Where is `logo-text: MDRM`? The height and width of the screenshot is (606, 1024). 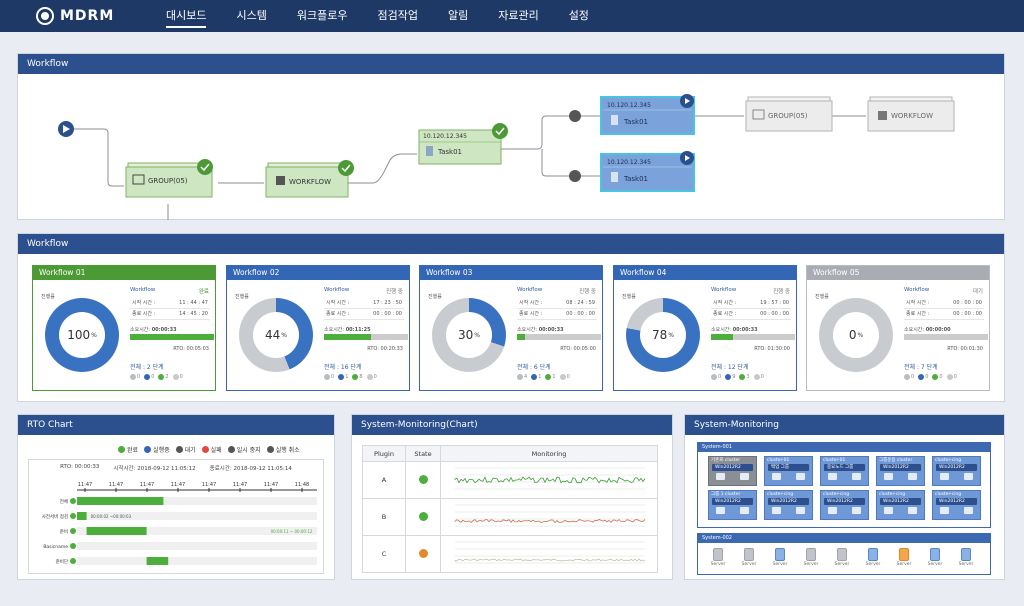 logo-text: MDRM is located at coordinates (87, 16).